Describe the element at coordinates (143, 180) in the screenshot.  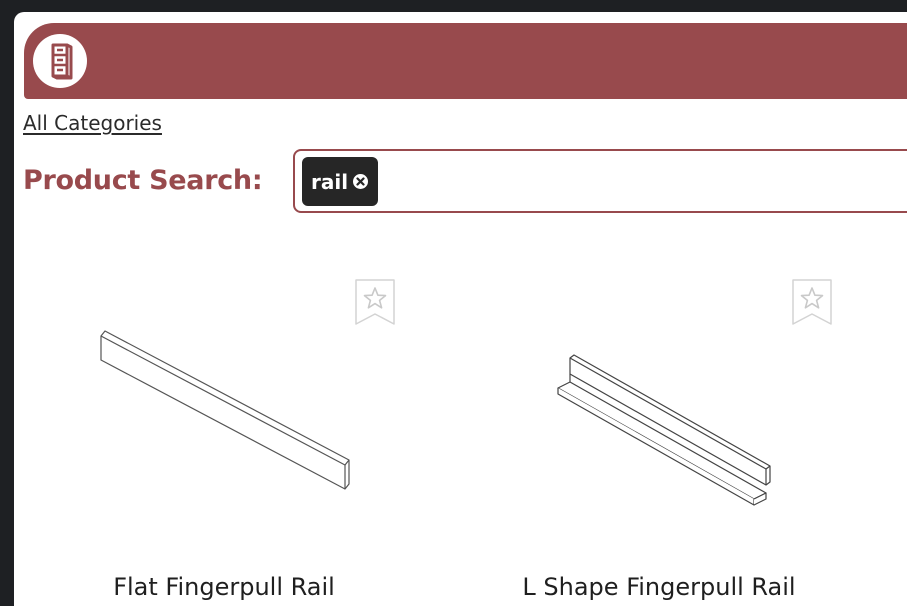
I see `search-label: Product Search:` at that location.